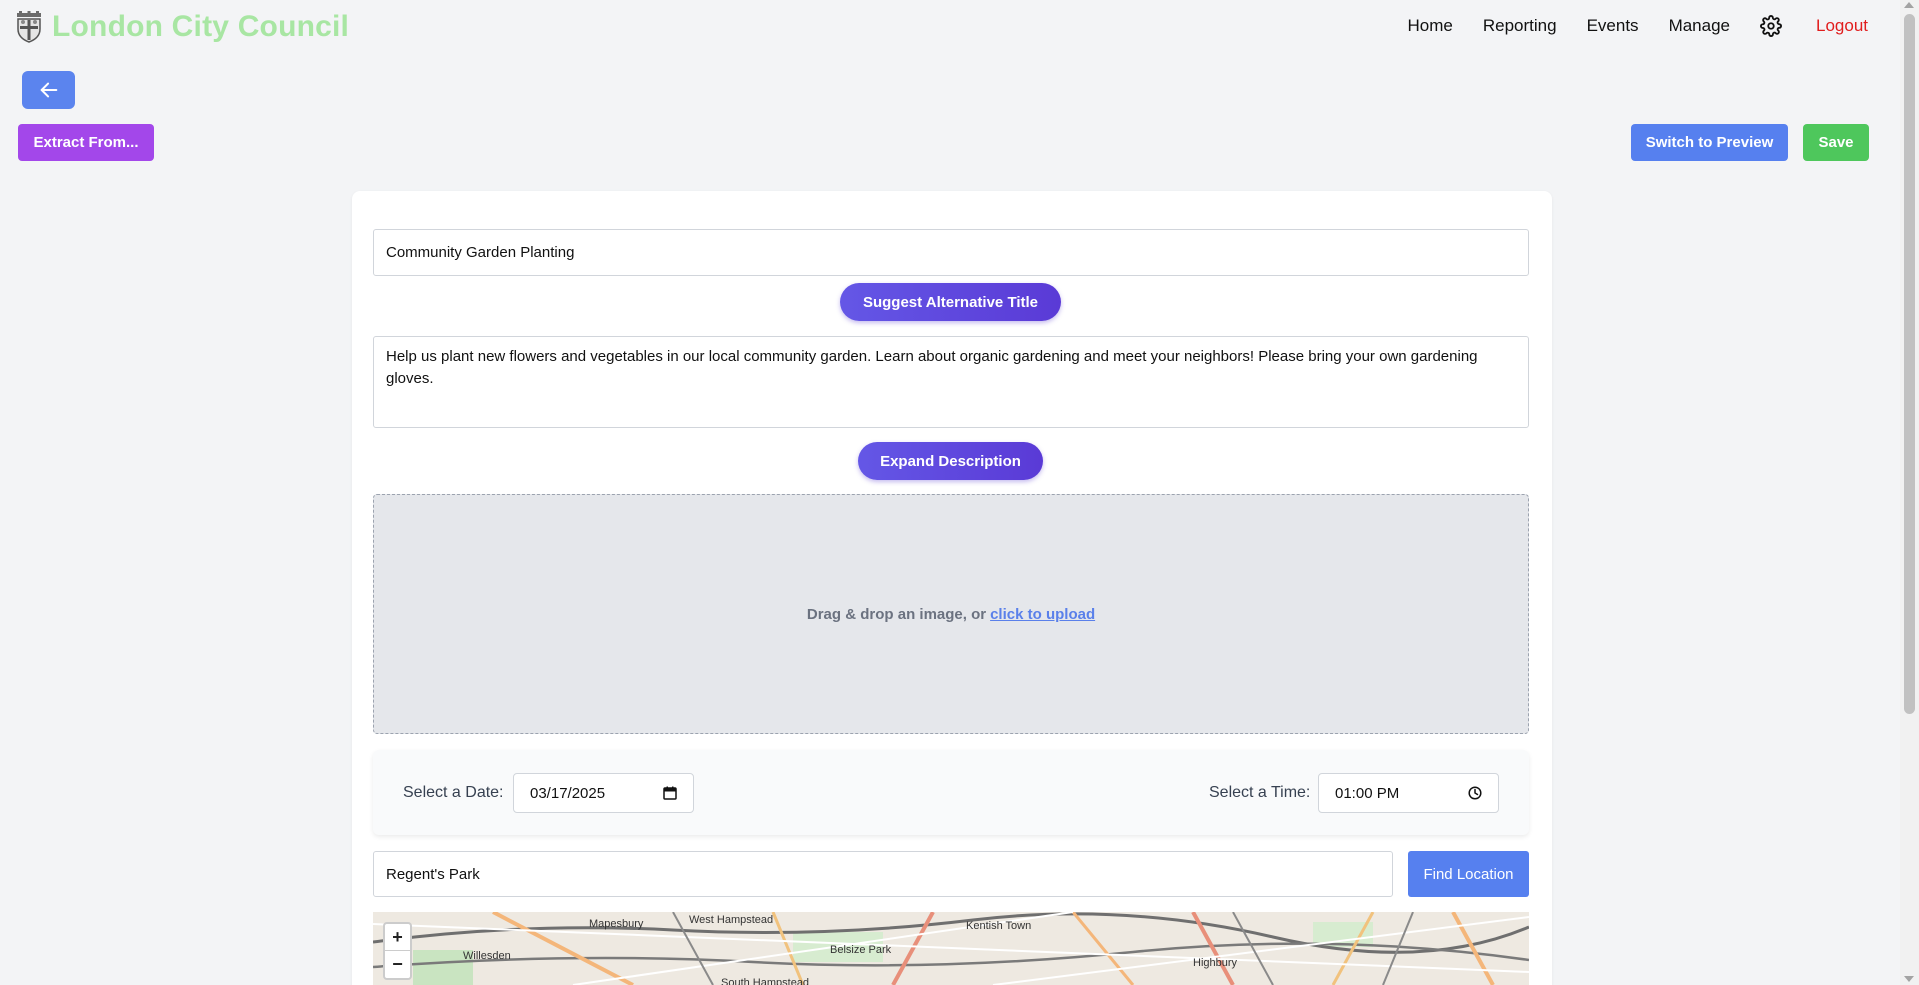  What do you see at coordinates (1520, 26) in the screenshot?
I see `nav-reporting: Reporting` at bounding box center [1520, 26].